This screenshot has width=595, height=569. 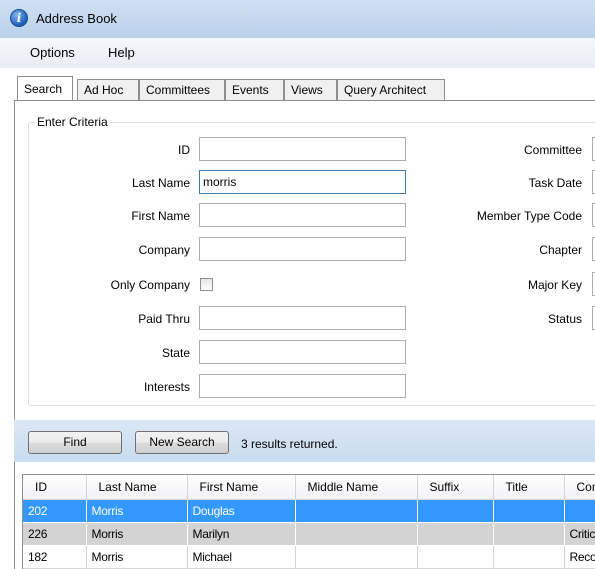 What do you see at coordinates (175, 353) in the screenshot?
I see `state-label: State` at bounding box center [175, 353].